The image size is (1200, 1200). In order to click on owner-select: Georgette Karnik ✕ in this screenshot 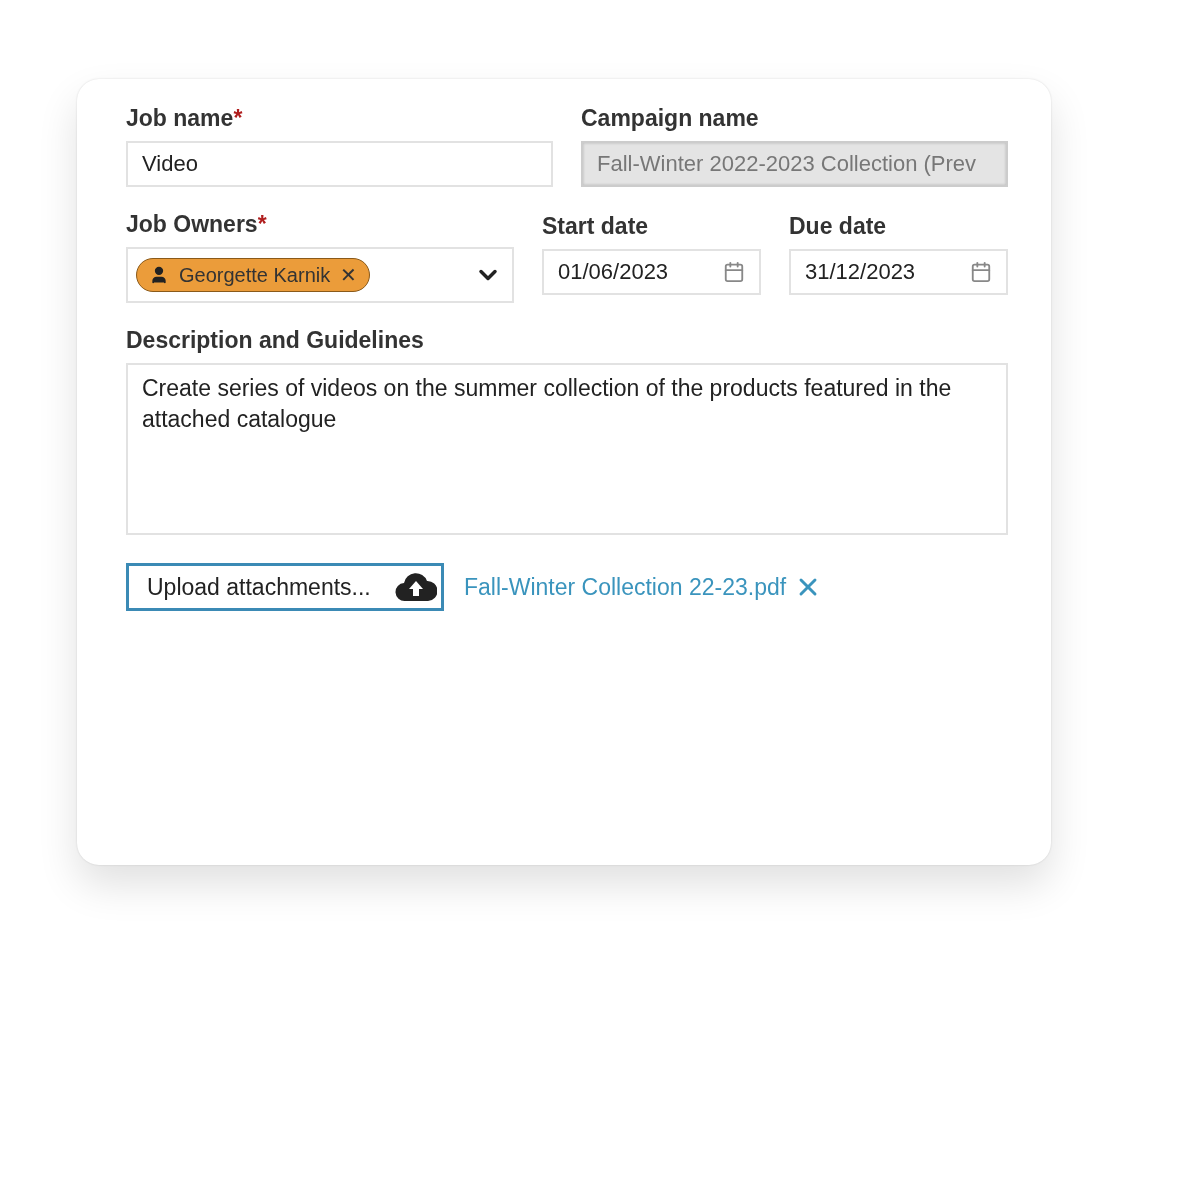, I will do `click(320, 275)`.